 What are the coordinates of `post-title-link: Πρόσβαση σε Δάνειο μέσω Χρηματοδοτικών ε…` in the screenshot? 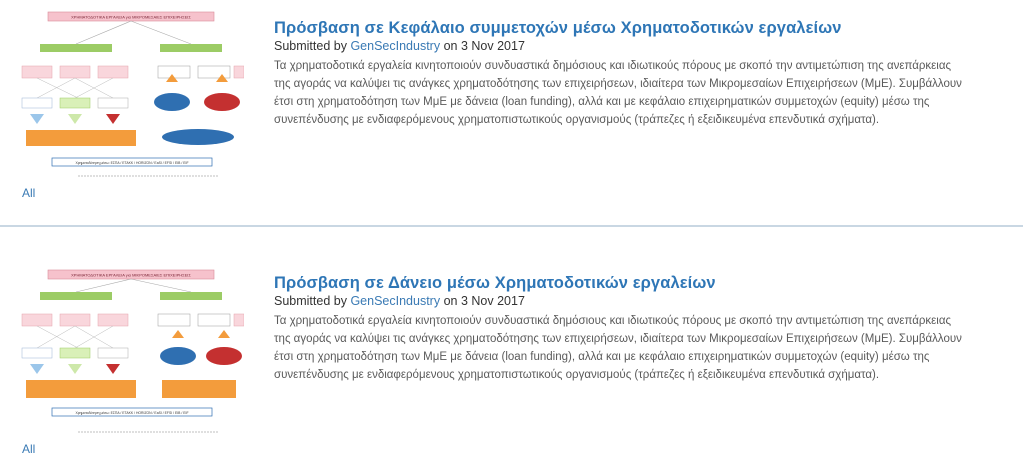 It's located at (495, 283).